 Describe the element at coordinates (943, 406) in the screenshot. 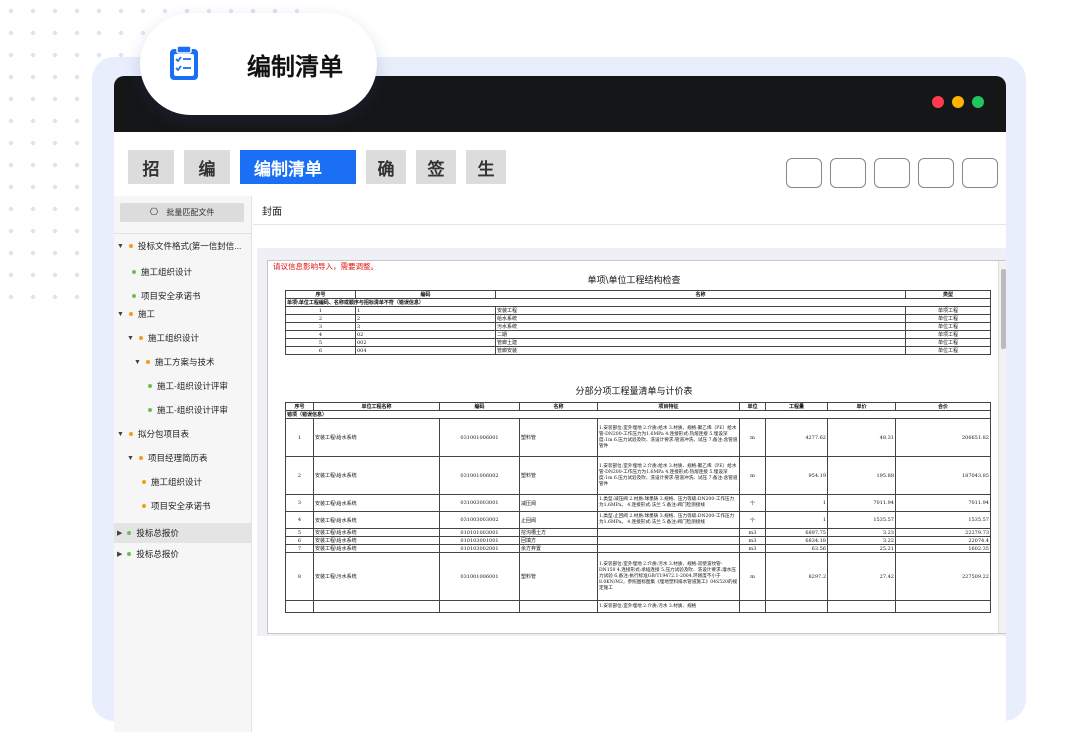

I see `table-header-cell: 合价` at that location.